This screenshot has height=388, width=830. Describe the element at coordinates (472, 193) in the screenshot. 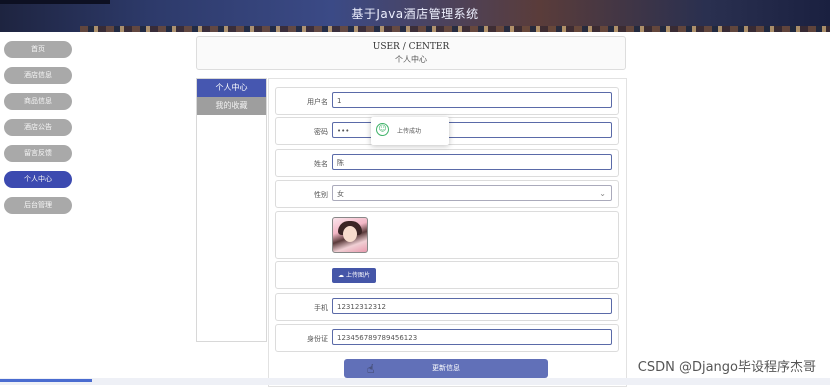

I see `gender-select: 女 ⌄` at that location.